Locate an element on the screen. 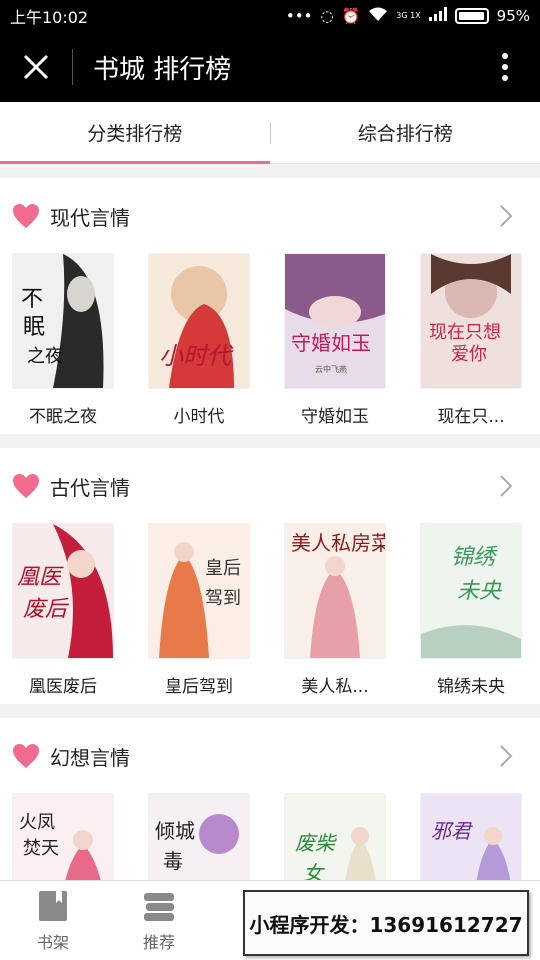 The width and height of the screenshot is (540, 960). more-menu-button is located at coordinates (505, 67).